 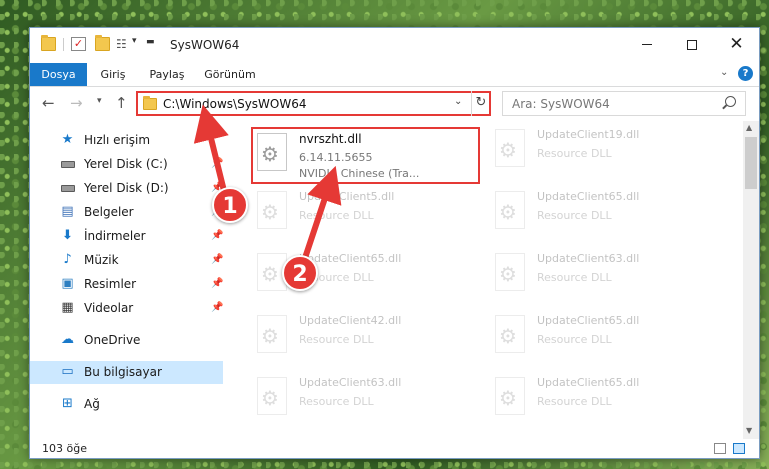 I want to click on properties-icon: ✓, so click(x=78, y=44).